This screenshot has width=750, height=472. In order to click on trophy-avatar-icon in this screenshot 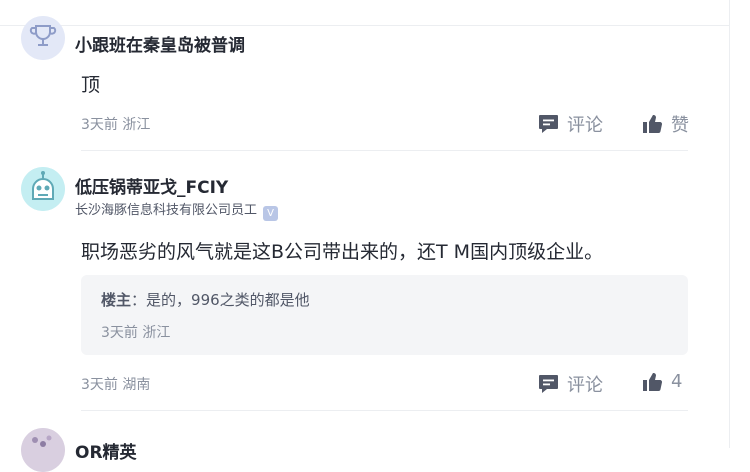, I will do `click(43, 38)`.